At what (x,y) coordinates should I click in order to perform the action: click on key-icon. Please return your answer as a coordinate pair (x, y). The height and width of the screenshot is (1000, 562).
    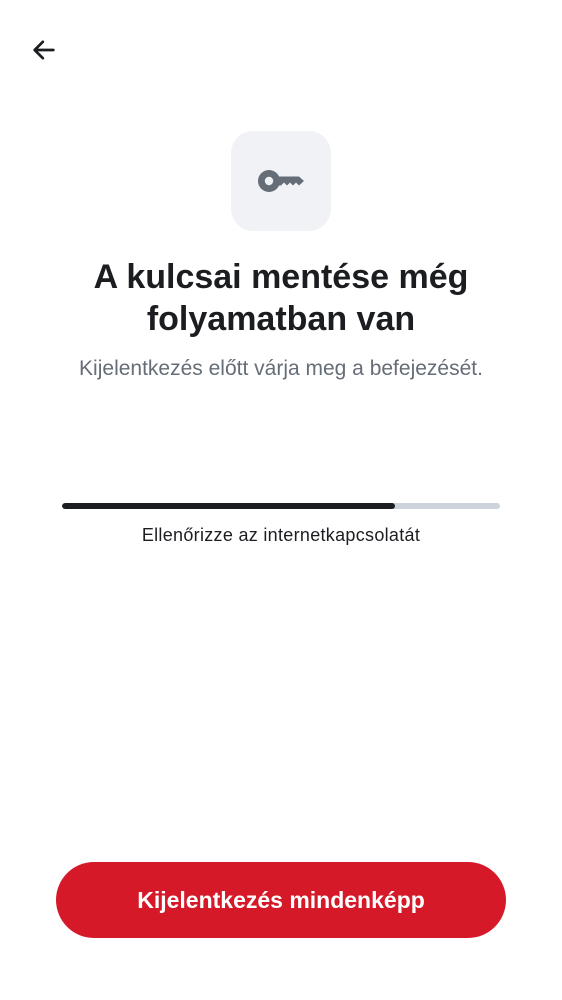
    Looking at the image, I should click on (281, 181).